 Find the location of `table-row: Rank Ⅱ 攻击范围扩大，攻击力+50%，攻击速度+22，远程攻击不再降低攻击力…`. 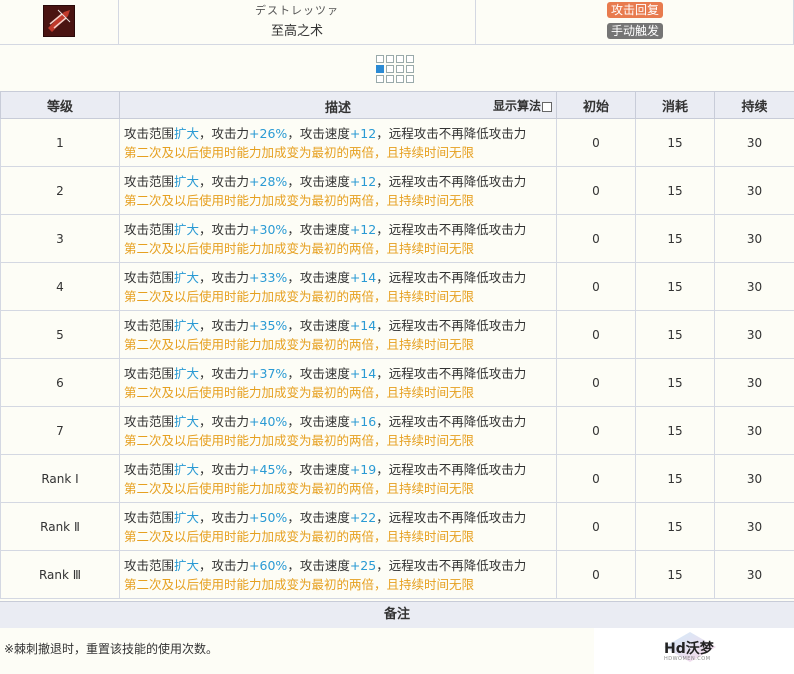

table-row: Rank Ⅱ 攻击范围扩大，攻击力+50%，攻击速度+22，远程攻击不再降低攻击力… is located at coordinates (397, 526).